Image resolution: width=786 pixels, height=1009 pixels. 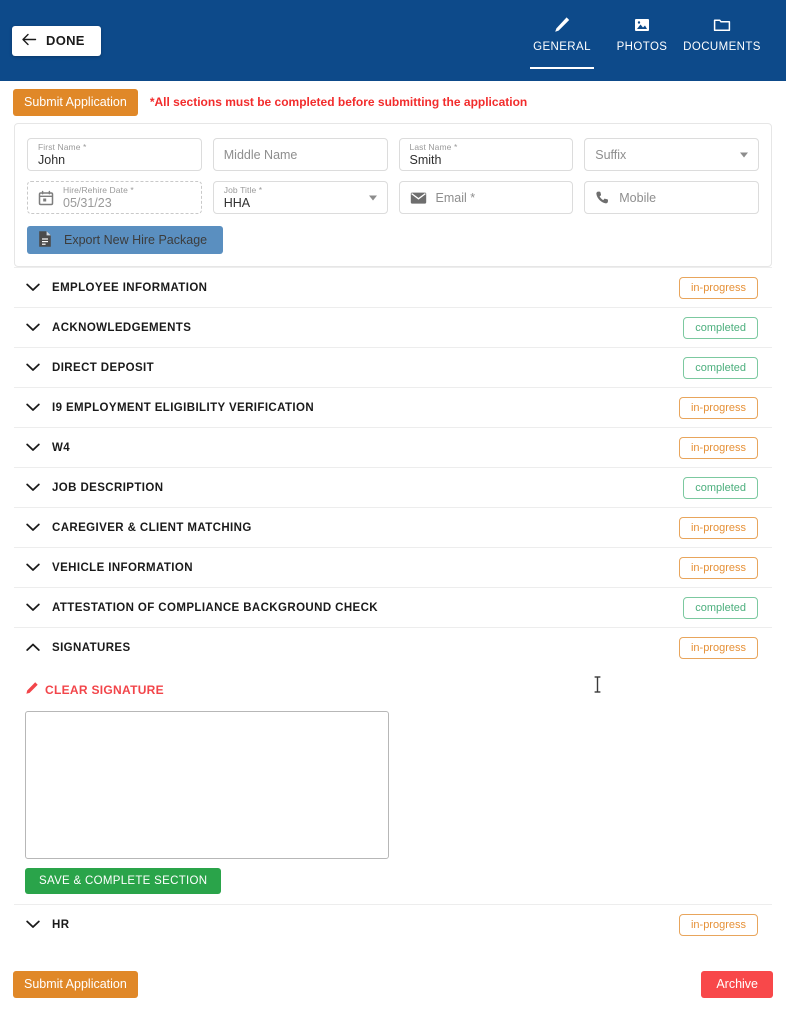 I want to click on export-new-hire-package-button: Export New Hire Package, so click(x=125, y=240).